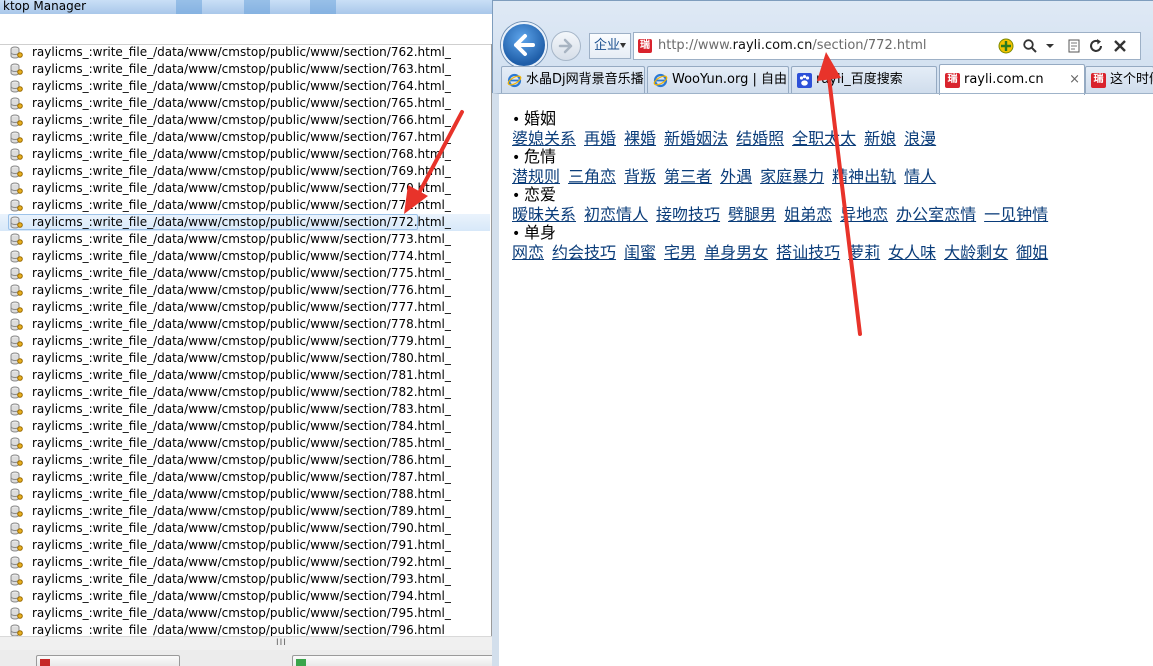  Describe the element at coordinates (1012, 79) in the screenshot. I see `browser-tab: 瑞 rayli.com.cn ×` at that location.